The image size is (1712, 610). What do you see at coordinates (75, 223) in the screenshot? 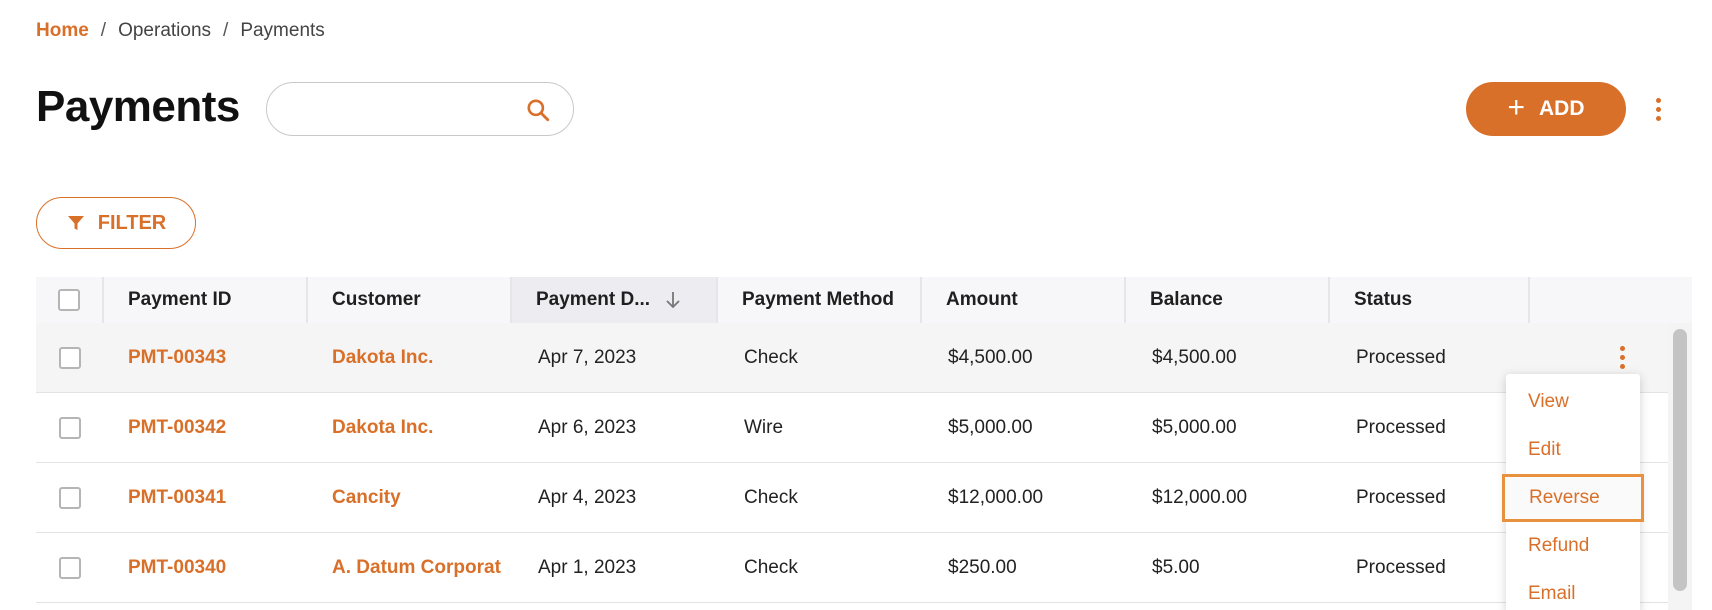
I see `filter-icon` at bounding box center [75, 223].